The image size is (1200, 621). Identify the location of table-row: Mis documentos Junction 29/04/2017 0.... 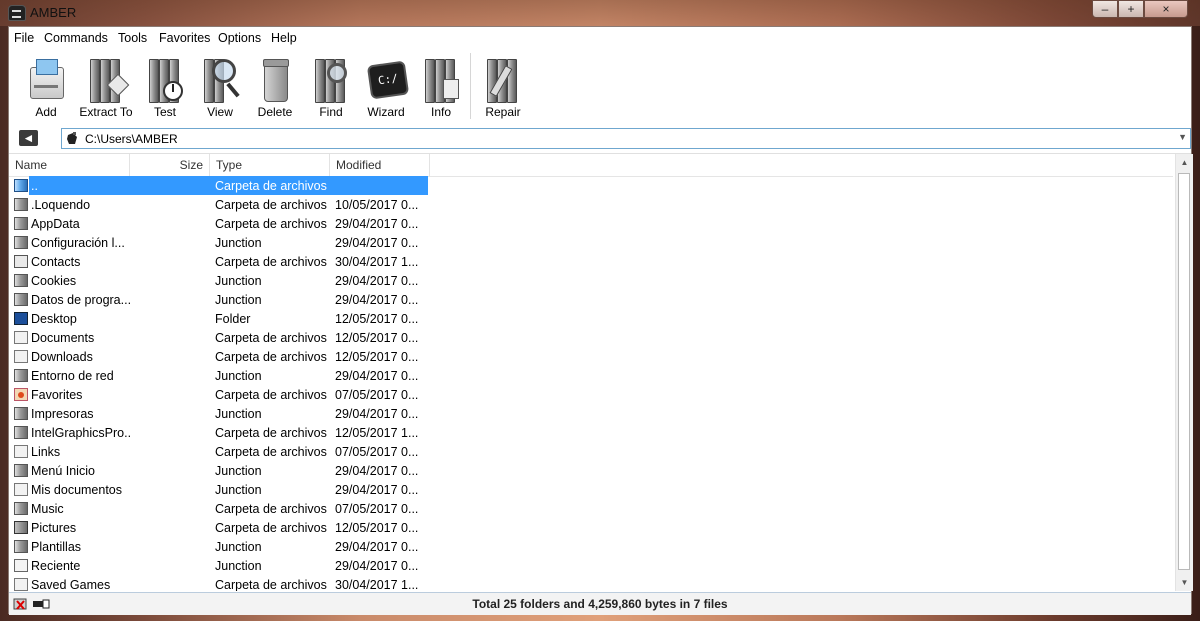
(591, 489).